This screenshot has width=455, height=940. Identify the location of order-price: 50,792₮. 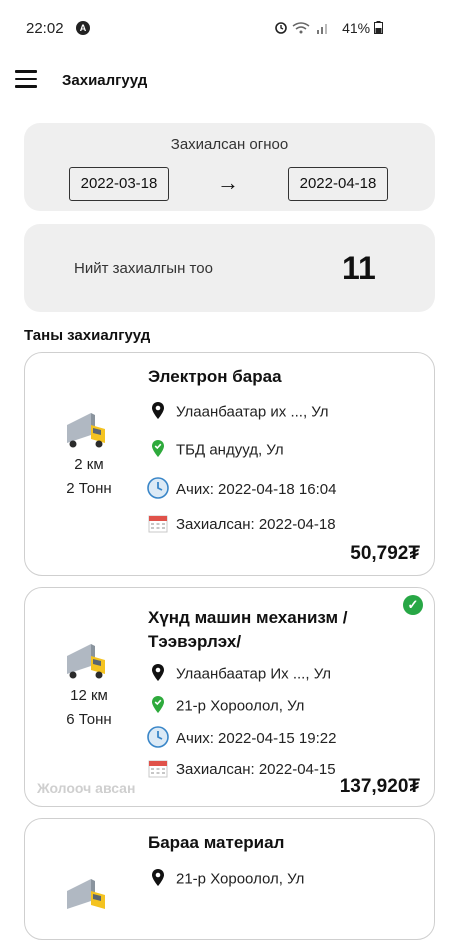
(385, 553).